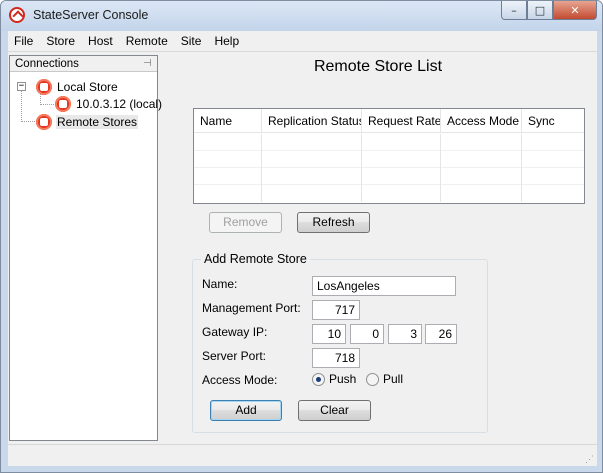 The height and width of the screenshot is (473, 603). Describe the element at coordinates (234, 356) in the screenshot. I see `server-port-label: Server Port:` at that location.